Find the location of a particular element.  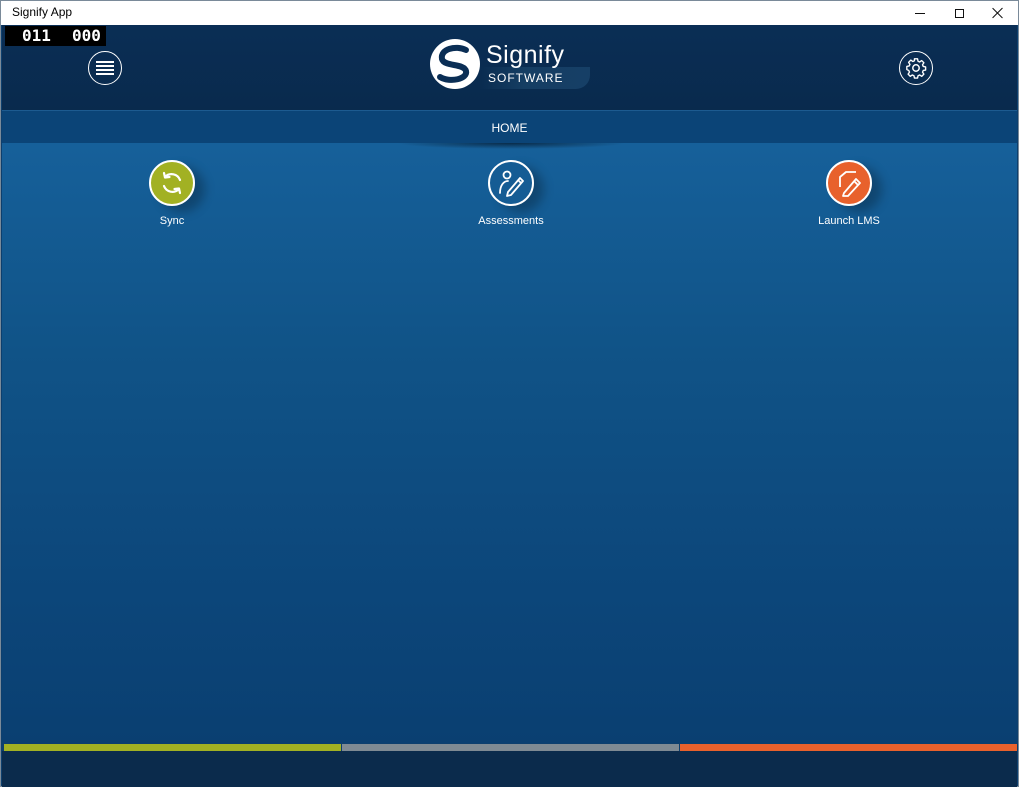

debug-counter: 011 000 is located at coordinates (55, 36).